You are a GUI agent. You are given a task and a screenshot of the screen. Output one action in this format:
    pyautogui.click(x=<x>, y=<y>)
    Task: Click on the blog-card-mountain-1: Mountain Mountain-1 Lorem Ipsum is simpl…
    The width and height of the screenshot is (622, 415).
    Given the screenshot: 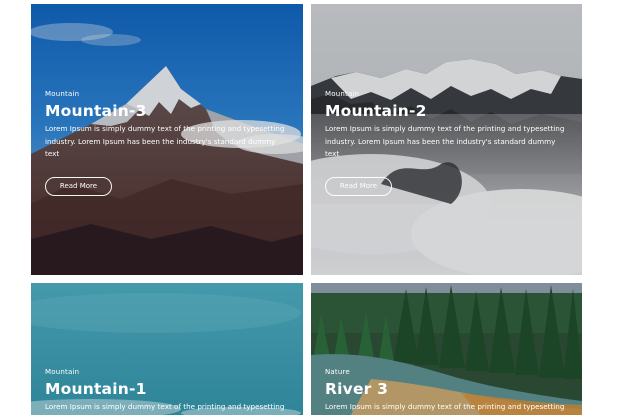 What is the action you would take?
    pyautogui.click(x=167, y=349)
    